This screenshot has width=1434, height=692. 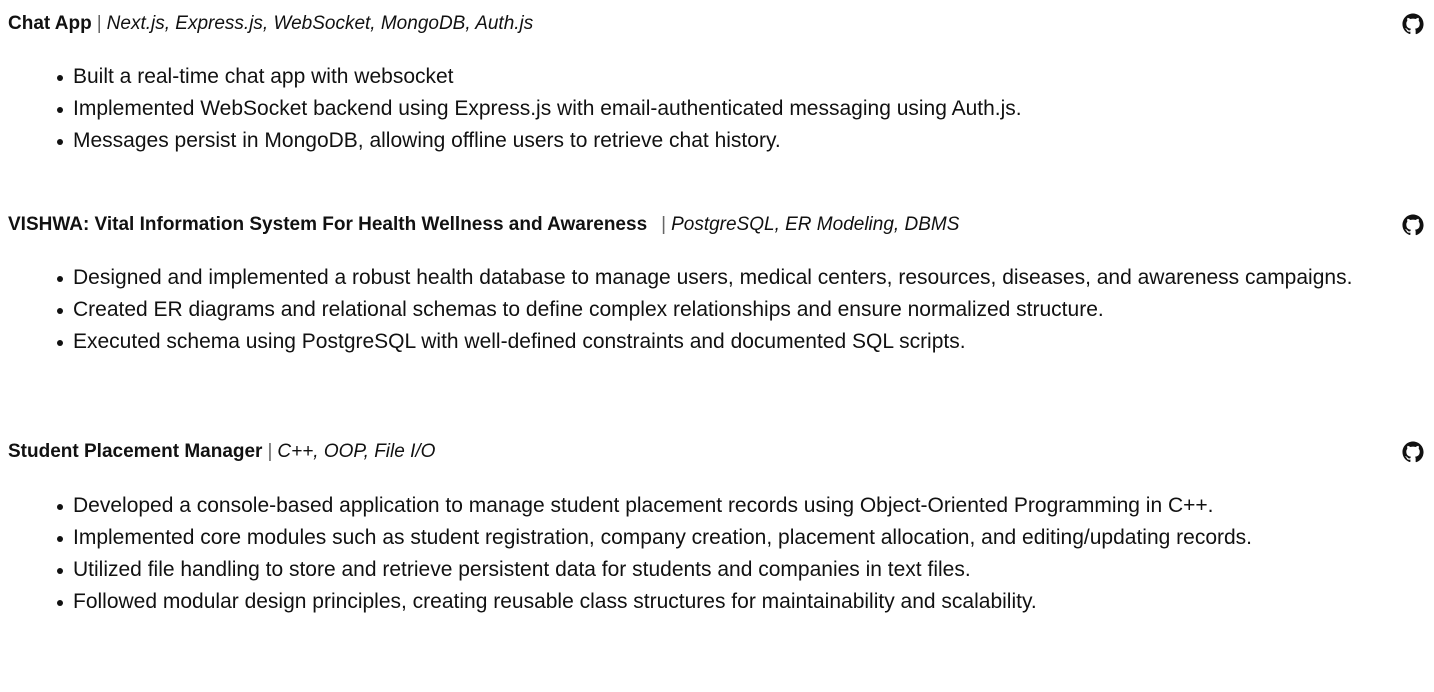 What do you see at coordinates (815, 224) in the screenshot?
I see `tech-stack: PostgreSQL, ER Modeling, DBMS` at bounding box center [815, 224].